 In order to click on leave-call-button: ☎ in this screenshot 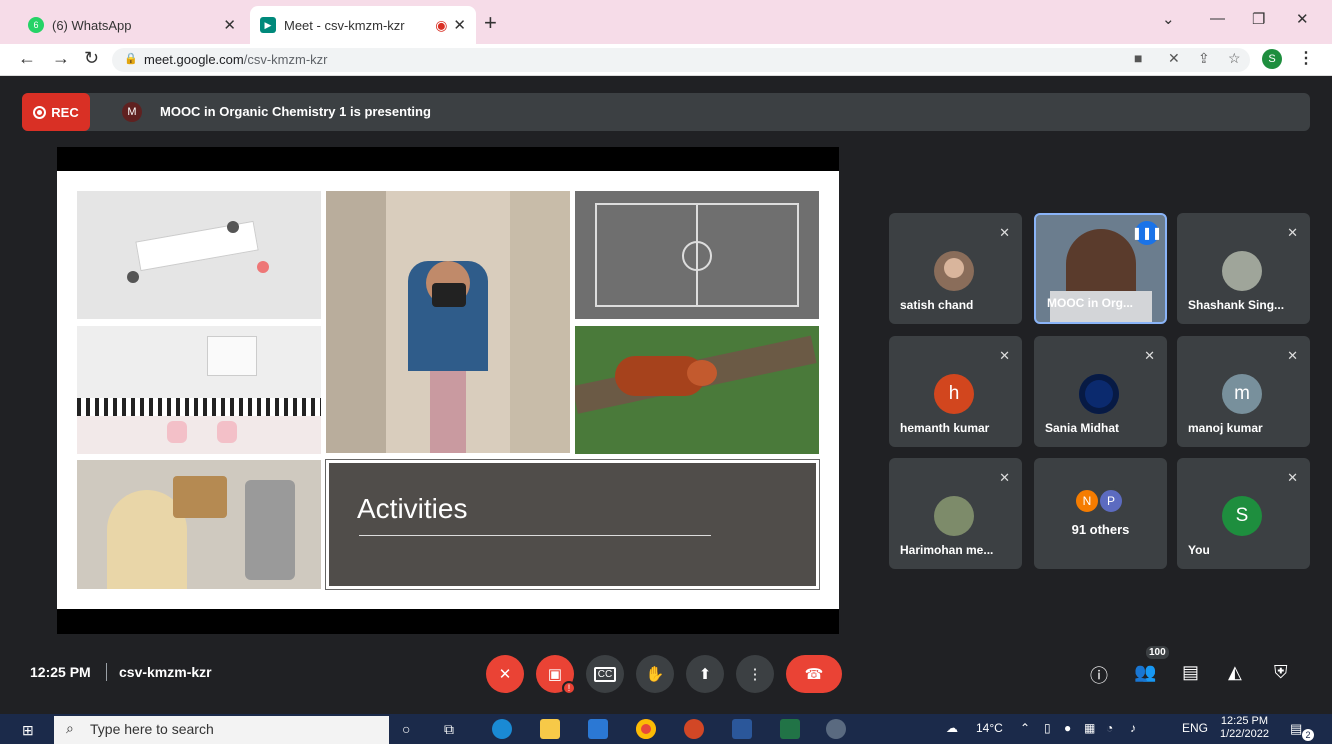, I will do `click(814, 674)`.